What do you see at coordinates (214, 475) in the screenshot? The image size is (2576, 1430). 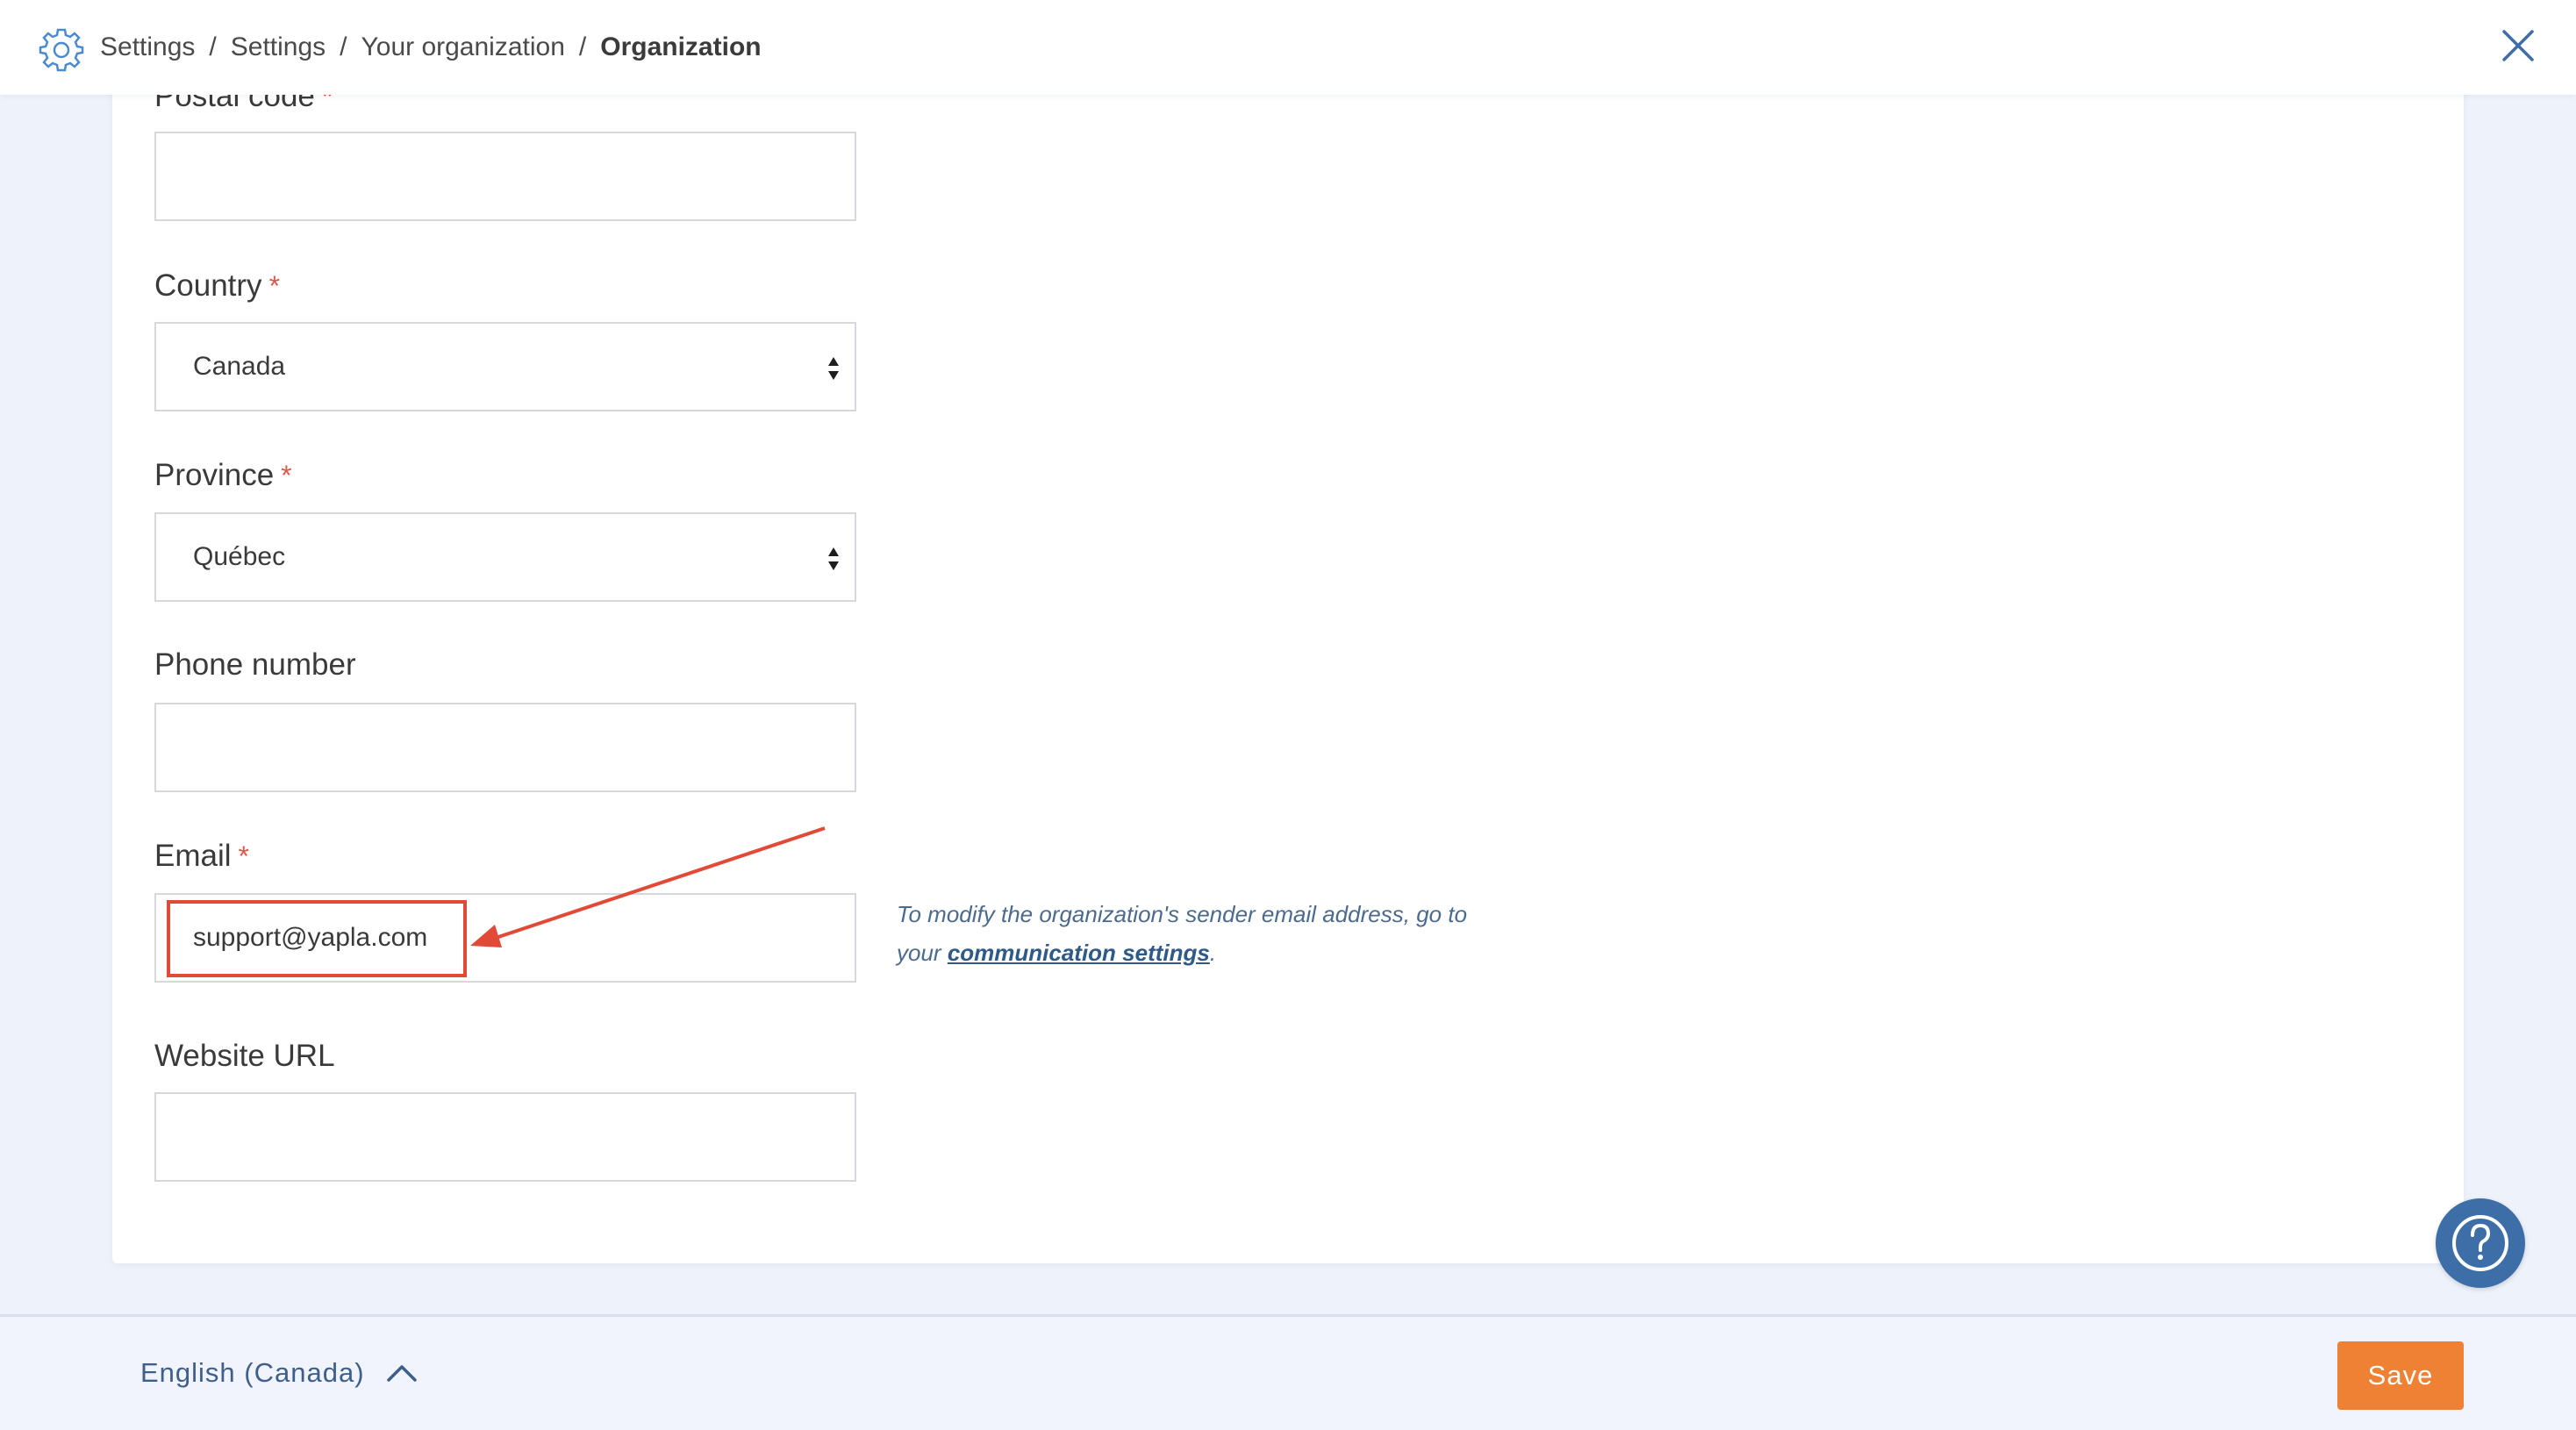 I see `province-label-text: Province` at bounding box center [214, 475].